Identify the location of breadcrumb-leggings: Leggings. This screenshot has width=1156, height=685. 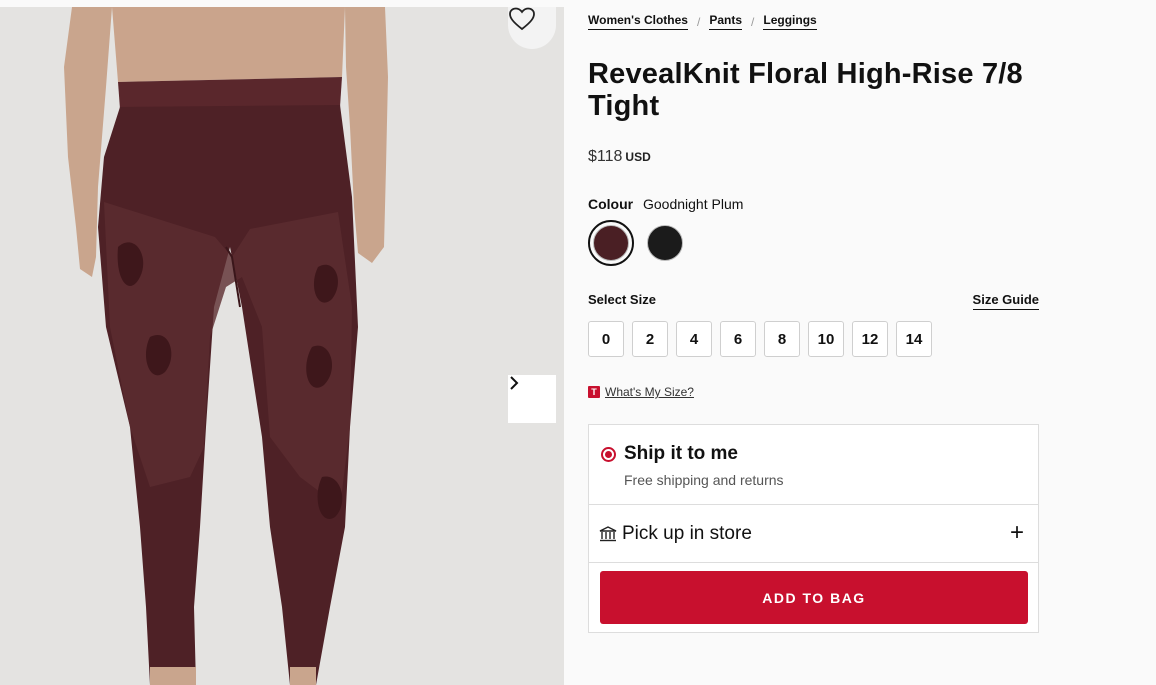
(790, 21).